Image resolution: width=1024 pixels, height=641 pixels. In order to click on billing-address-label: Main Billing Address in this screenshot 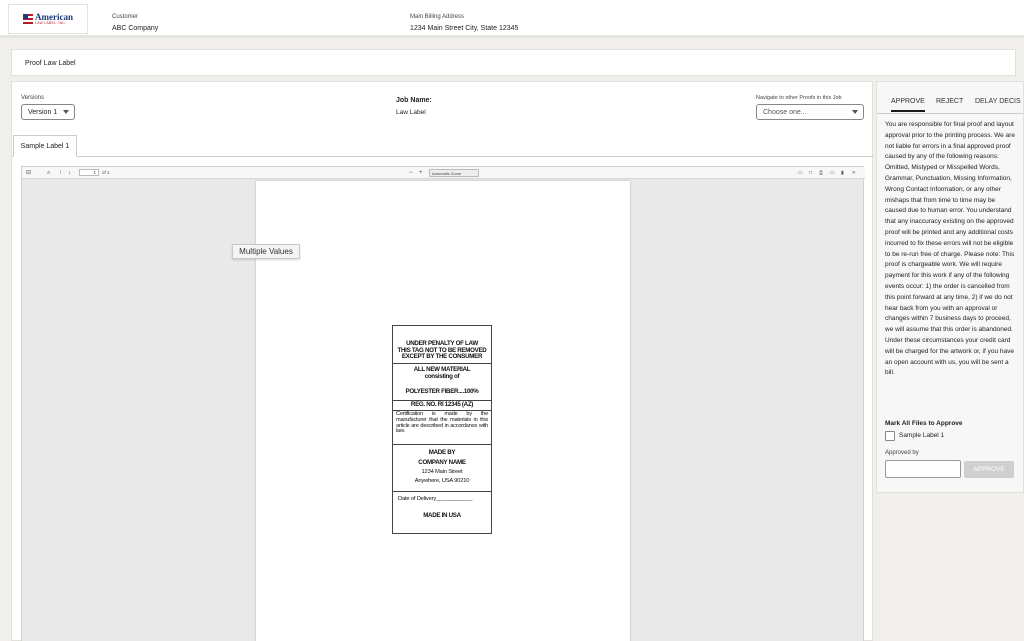, I will do `click(437, 17)`.